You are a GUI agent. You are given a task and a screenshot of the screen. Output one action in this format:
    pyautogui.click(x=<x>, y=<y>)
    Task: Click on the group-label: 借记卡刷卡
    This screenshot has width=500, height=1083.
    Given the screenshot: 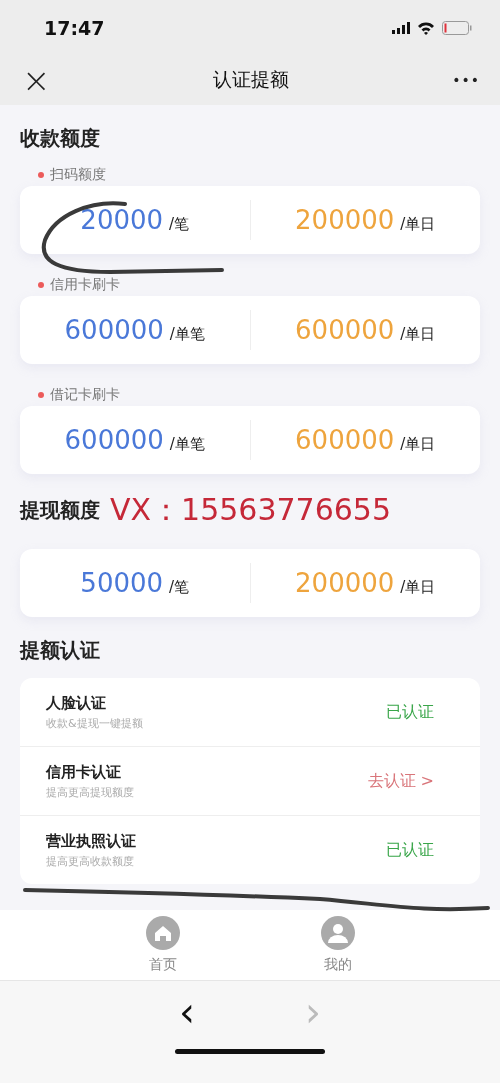 What is the action you would take?
    pyautogui.click(x=85, y=395)
    